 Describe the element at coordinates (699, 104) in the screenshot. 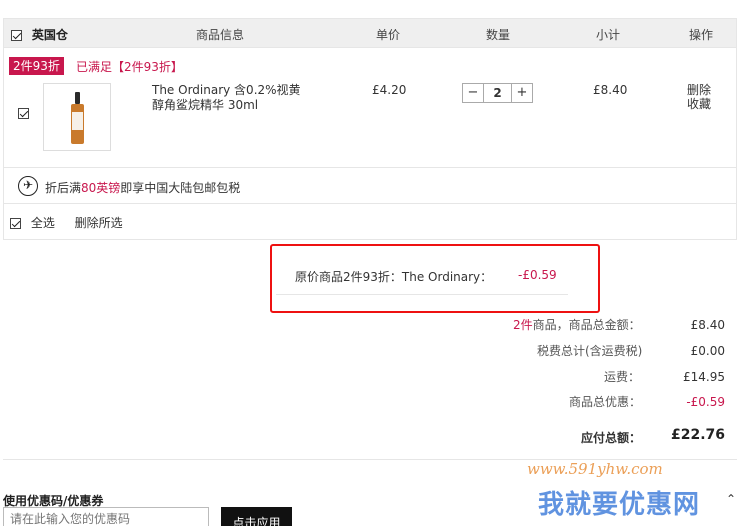

I see `favorite-item-link: 收藏` at that location.